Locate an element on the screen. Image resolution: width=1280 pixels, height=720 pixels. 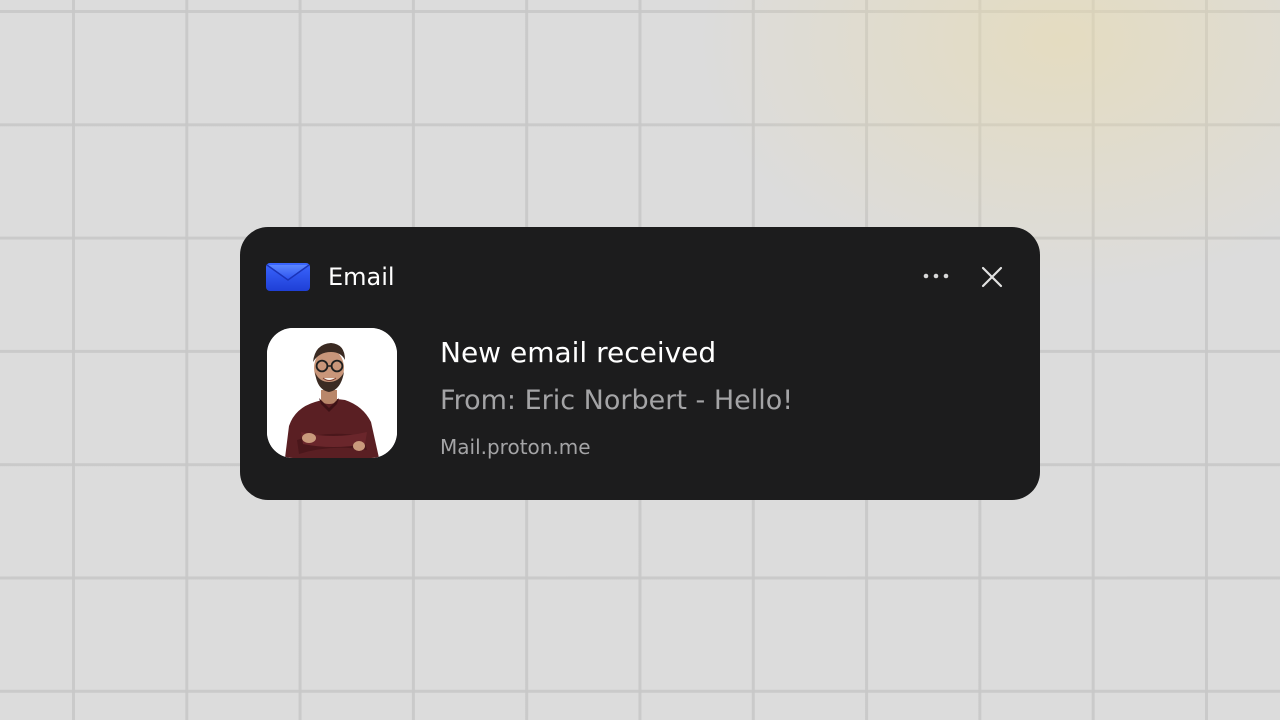
notification-source: Mail.proton.me is located at coordinates (515, 447).